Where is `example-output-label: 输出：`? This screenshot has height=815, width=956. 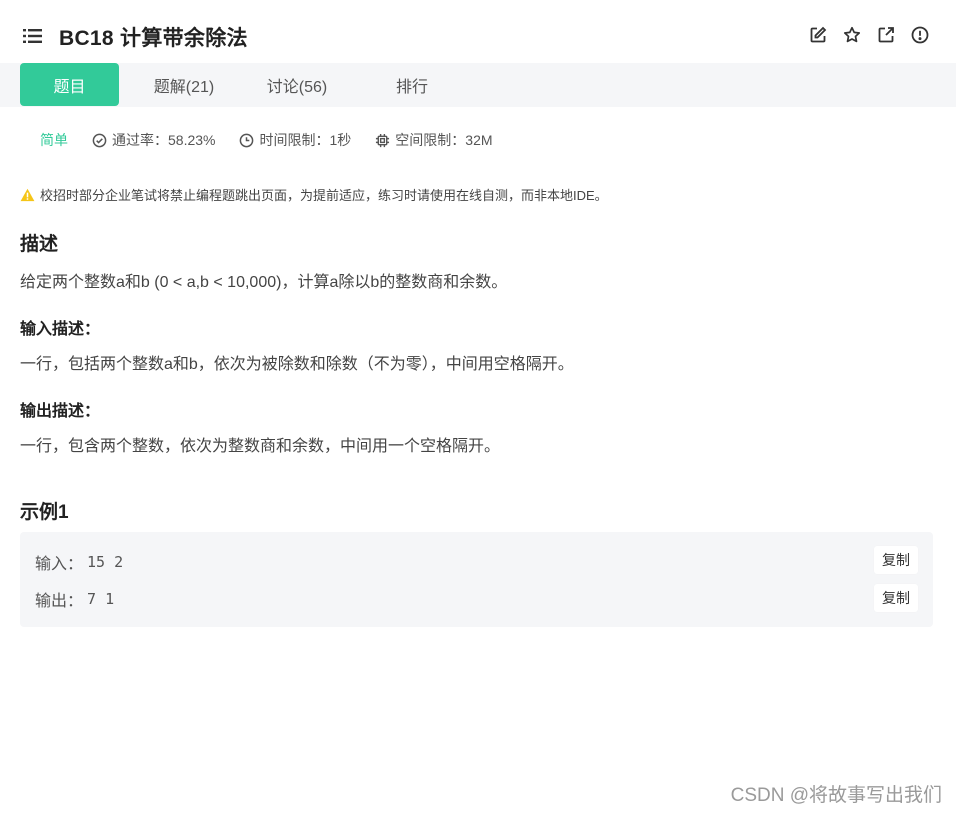 example-output-label: 输出： is located at coordinates (59, 601).